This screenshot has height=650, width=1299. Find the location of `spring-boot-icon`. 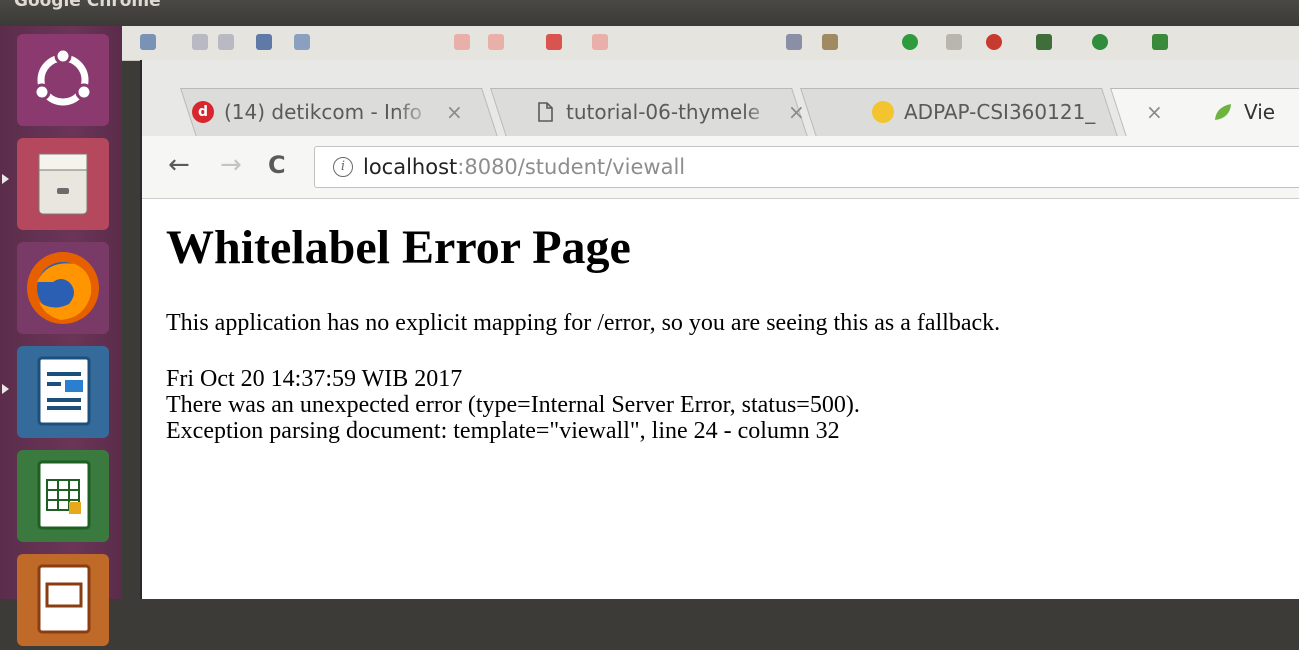

spring-boot-icon is located at coordinates (910, 42).